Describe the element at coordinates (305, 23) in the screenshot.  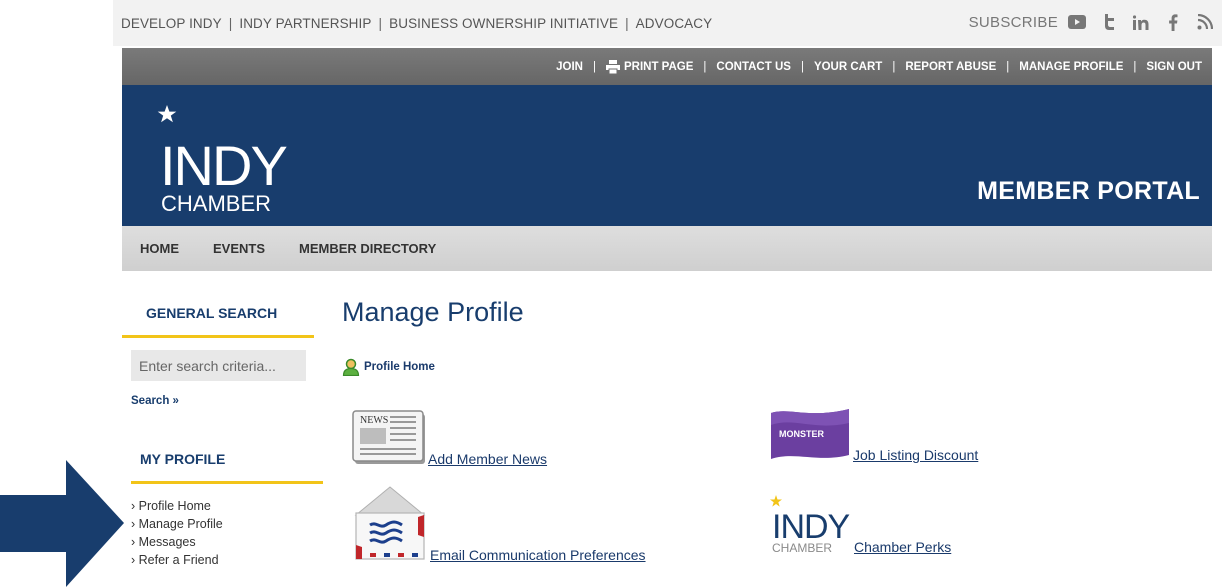
I see `top-link-indy-partnership: INDY PARTNERSHIP` at that location.